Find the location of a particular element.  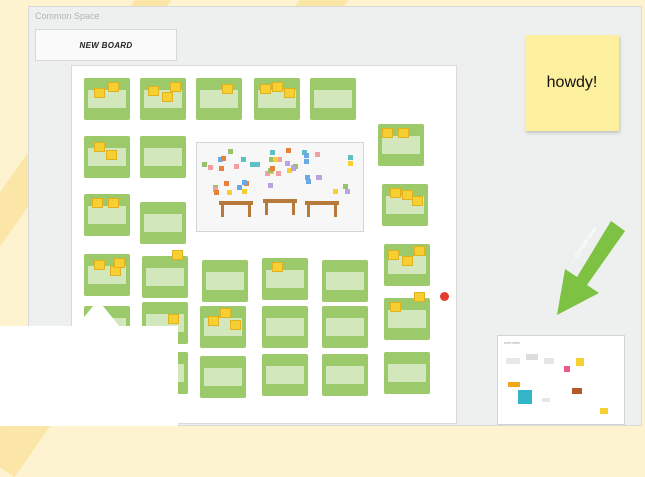

popover-panel is located at coordinates (89, 376).